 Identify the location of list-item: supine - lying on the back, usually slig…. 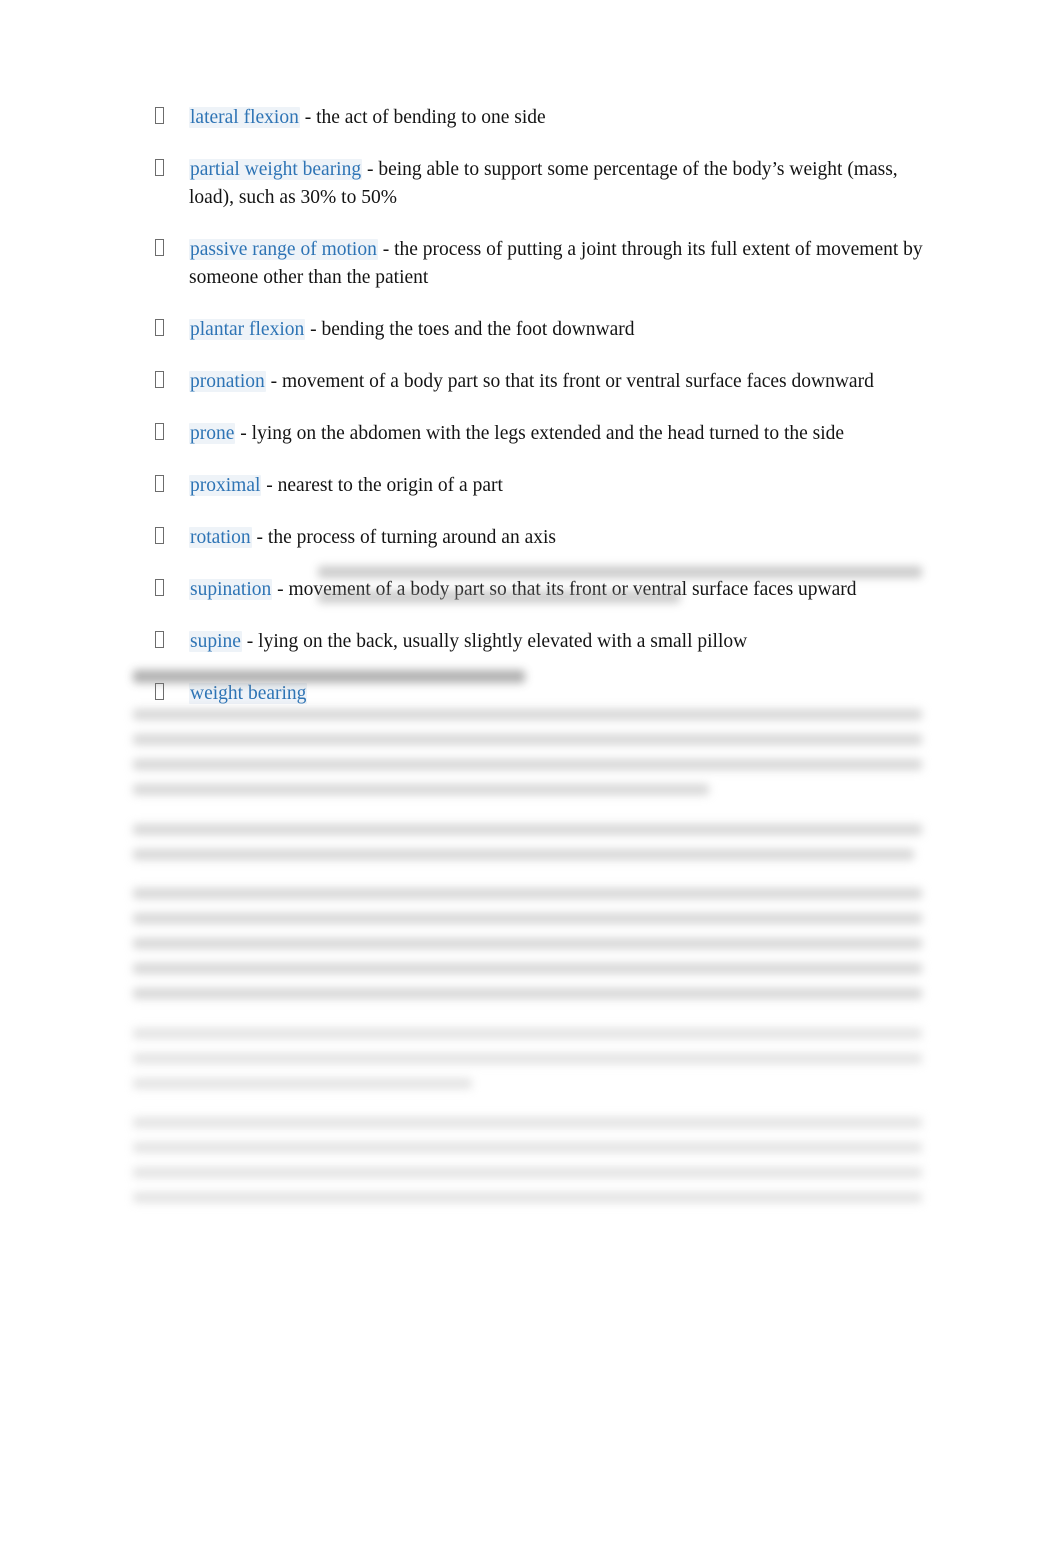
(528, 642).